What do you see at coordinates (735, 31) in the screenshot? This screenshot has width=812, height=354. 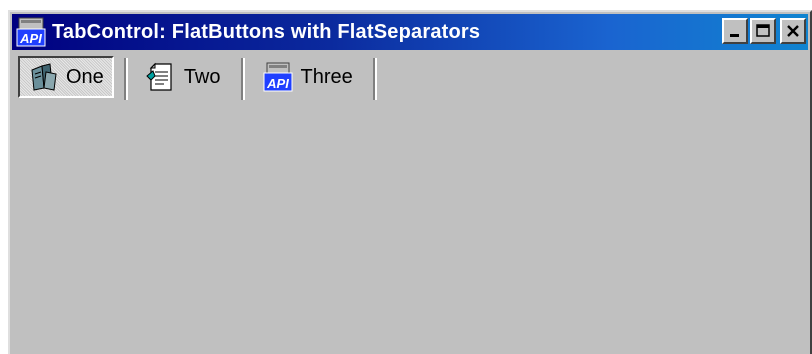 I see `minimize-button` at bounding box center [735, 31].